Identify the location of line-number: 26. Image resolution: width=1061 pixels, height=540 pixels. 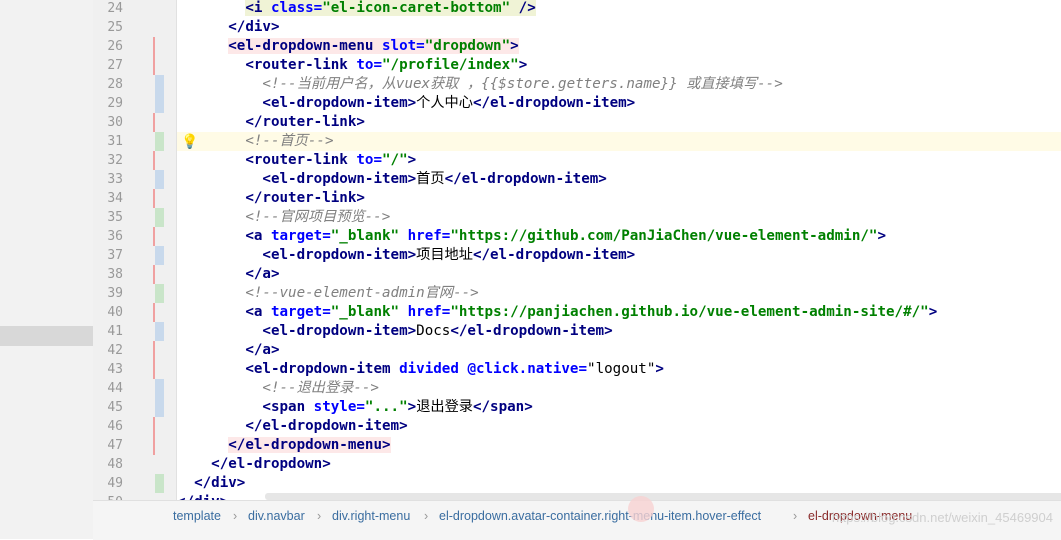
(115, 46).